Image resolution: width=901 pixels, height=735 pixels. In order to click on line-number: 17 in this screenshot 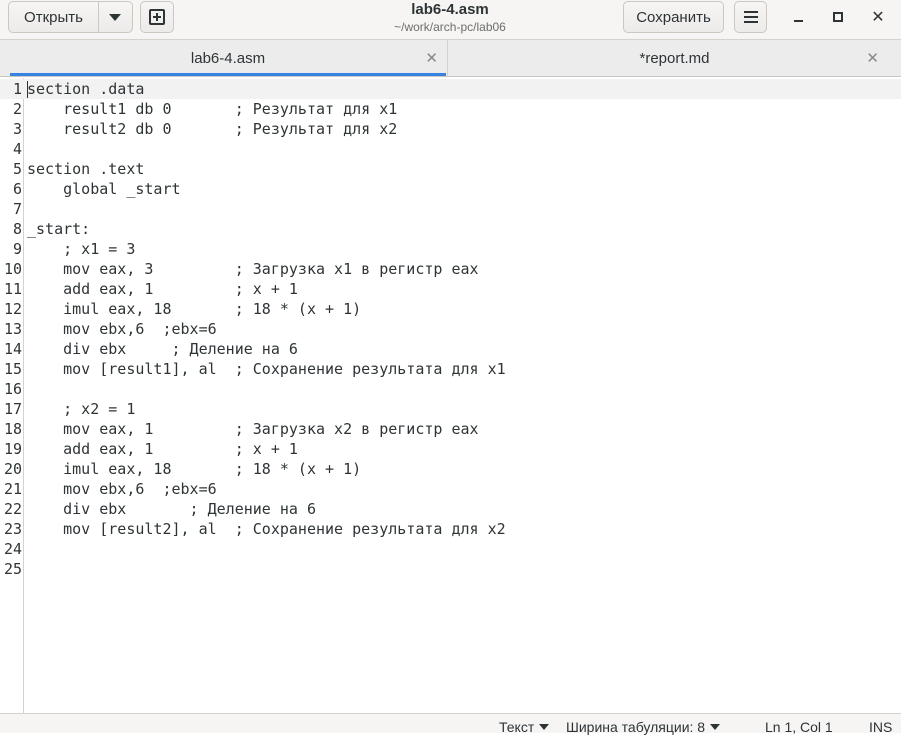, I will do `click(12, 409)`.